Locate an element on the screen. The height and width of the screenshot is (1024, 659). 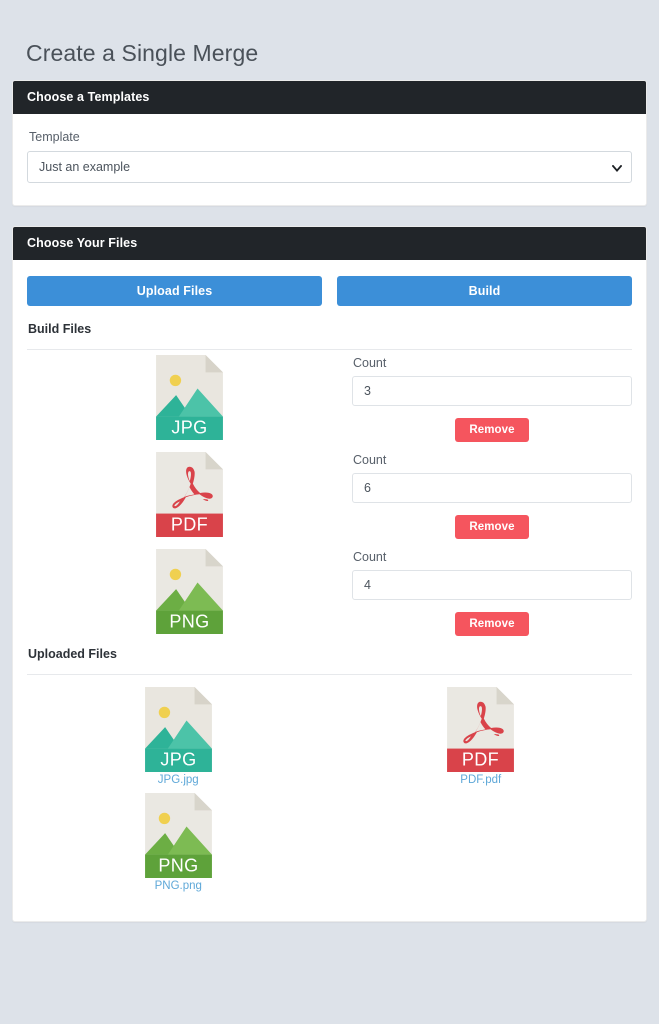
build-file-thumb-col: PNG is located at coordinates (189, 589).